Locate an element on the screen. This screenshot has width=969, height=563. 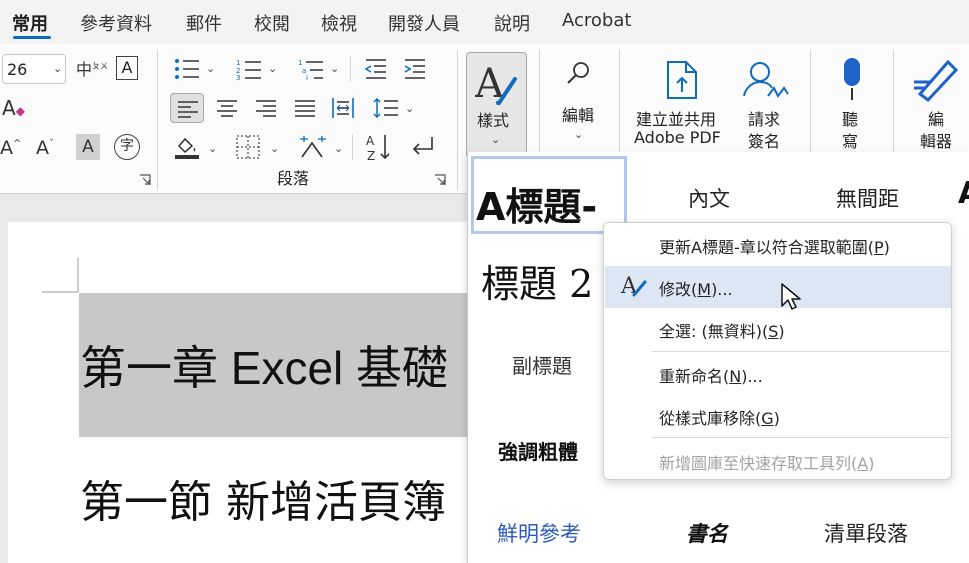
menu-item-label: 全選: (無資料)( is located at coordinates (714, 331).